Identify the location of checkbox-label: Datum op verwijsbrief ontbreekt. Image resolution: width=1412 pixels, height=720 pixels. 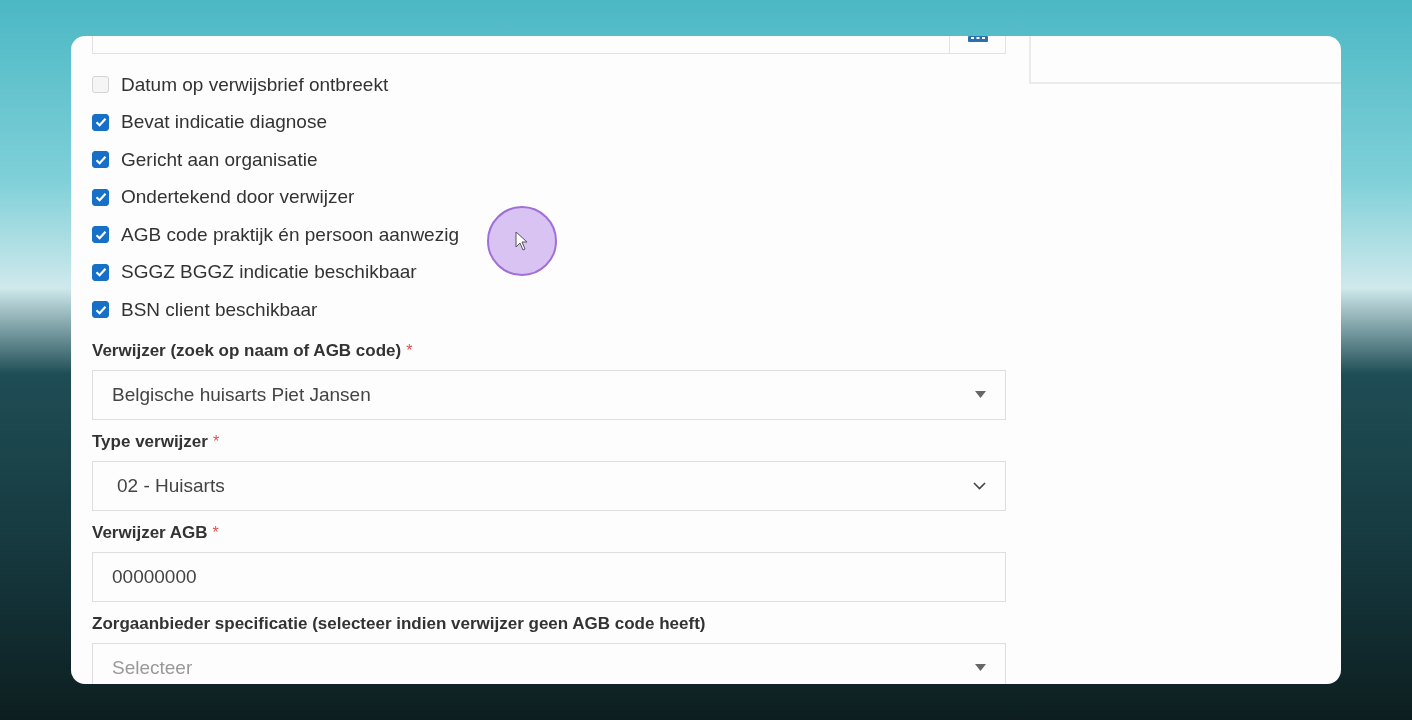
(255, 84).